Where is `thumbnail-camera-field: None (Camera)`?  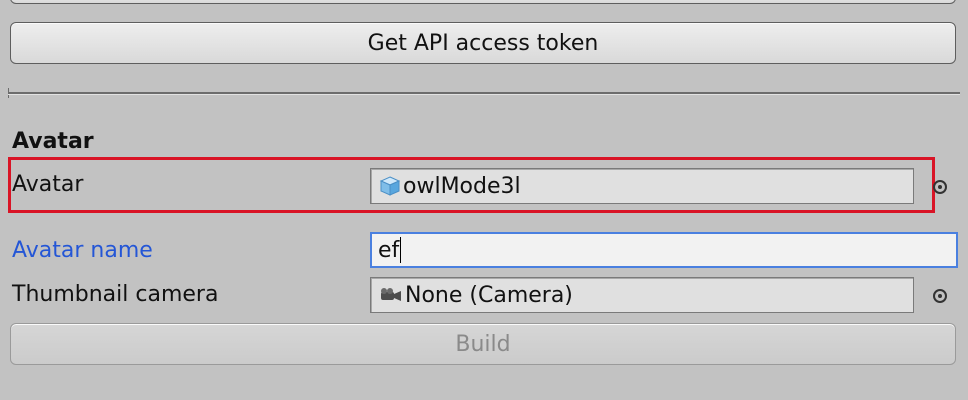 thumbnail-camera-field: None (Camera) is located at coordinates (642, 295).